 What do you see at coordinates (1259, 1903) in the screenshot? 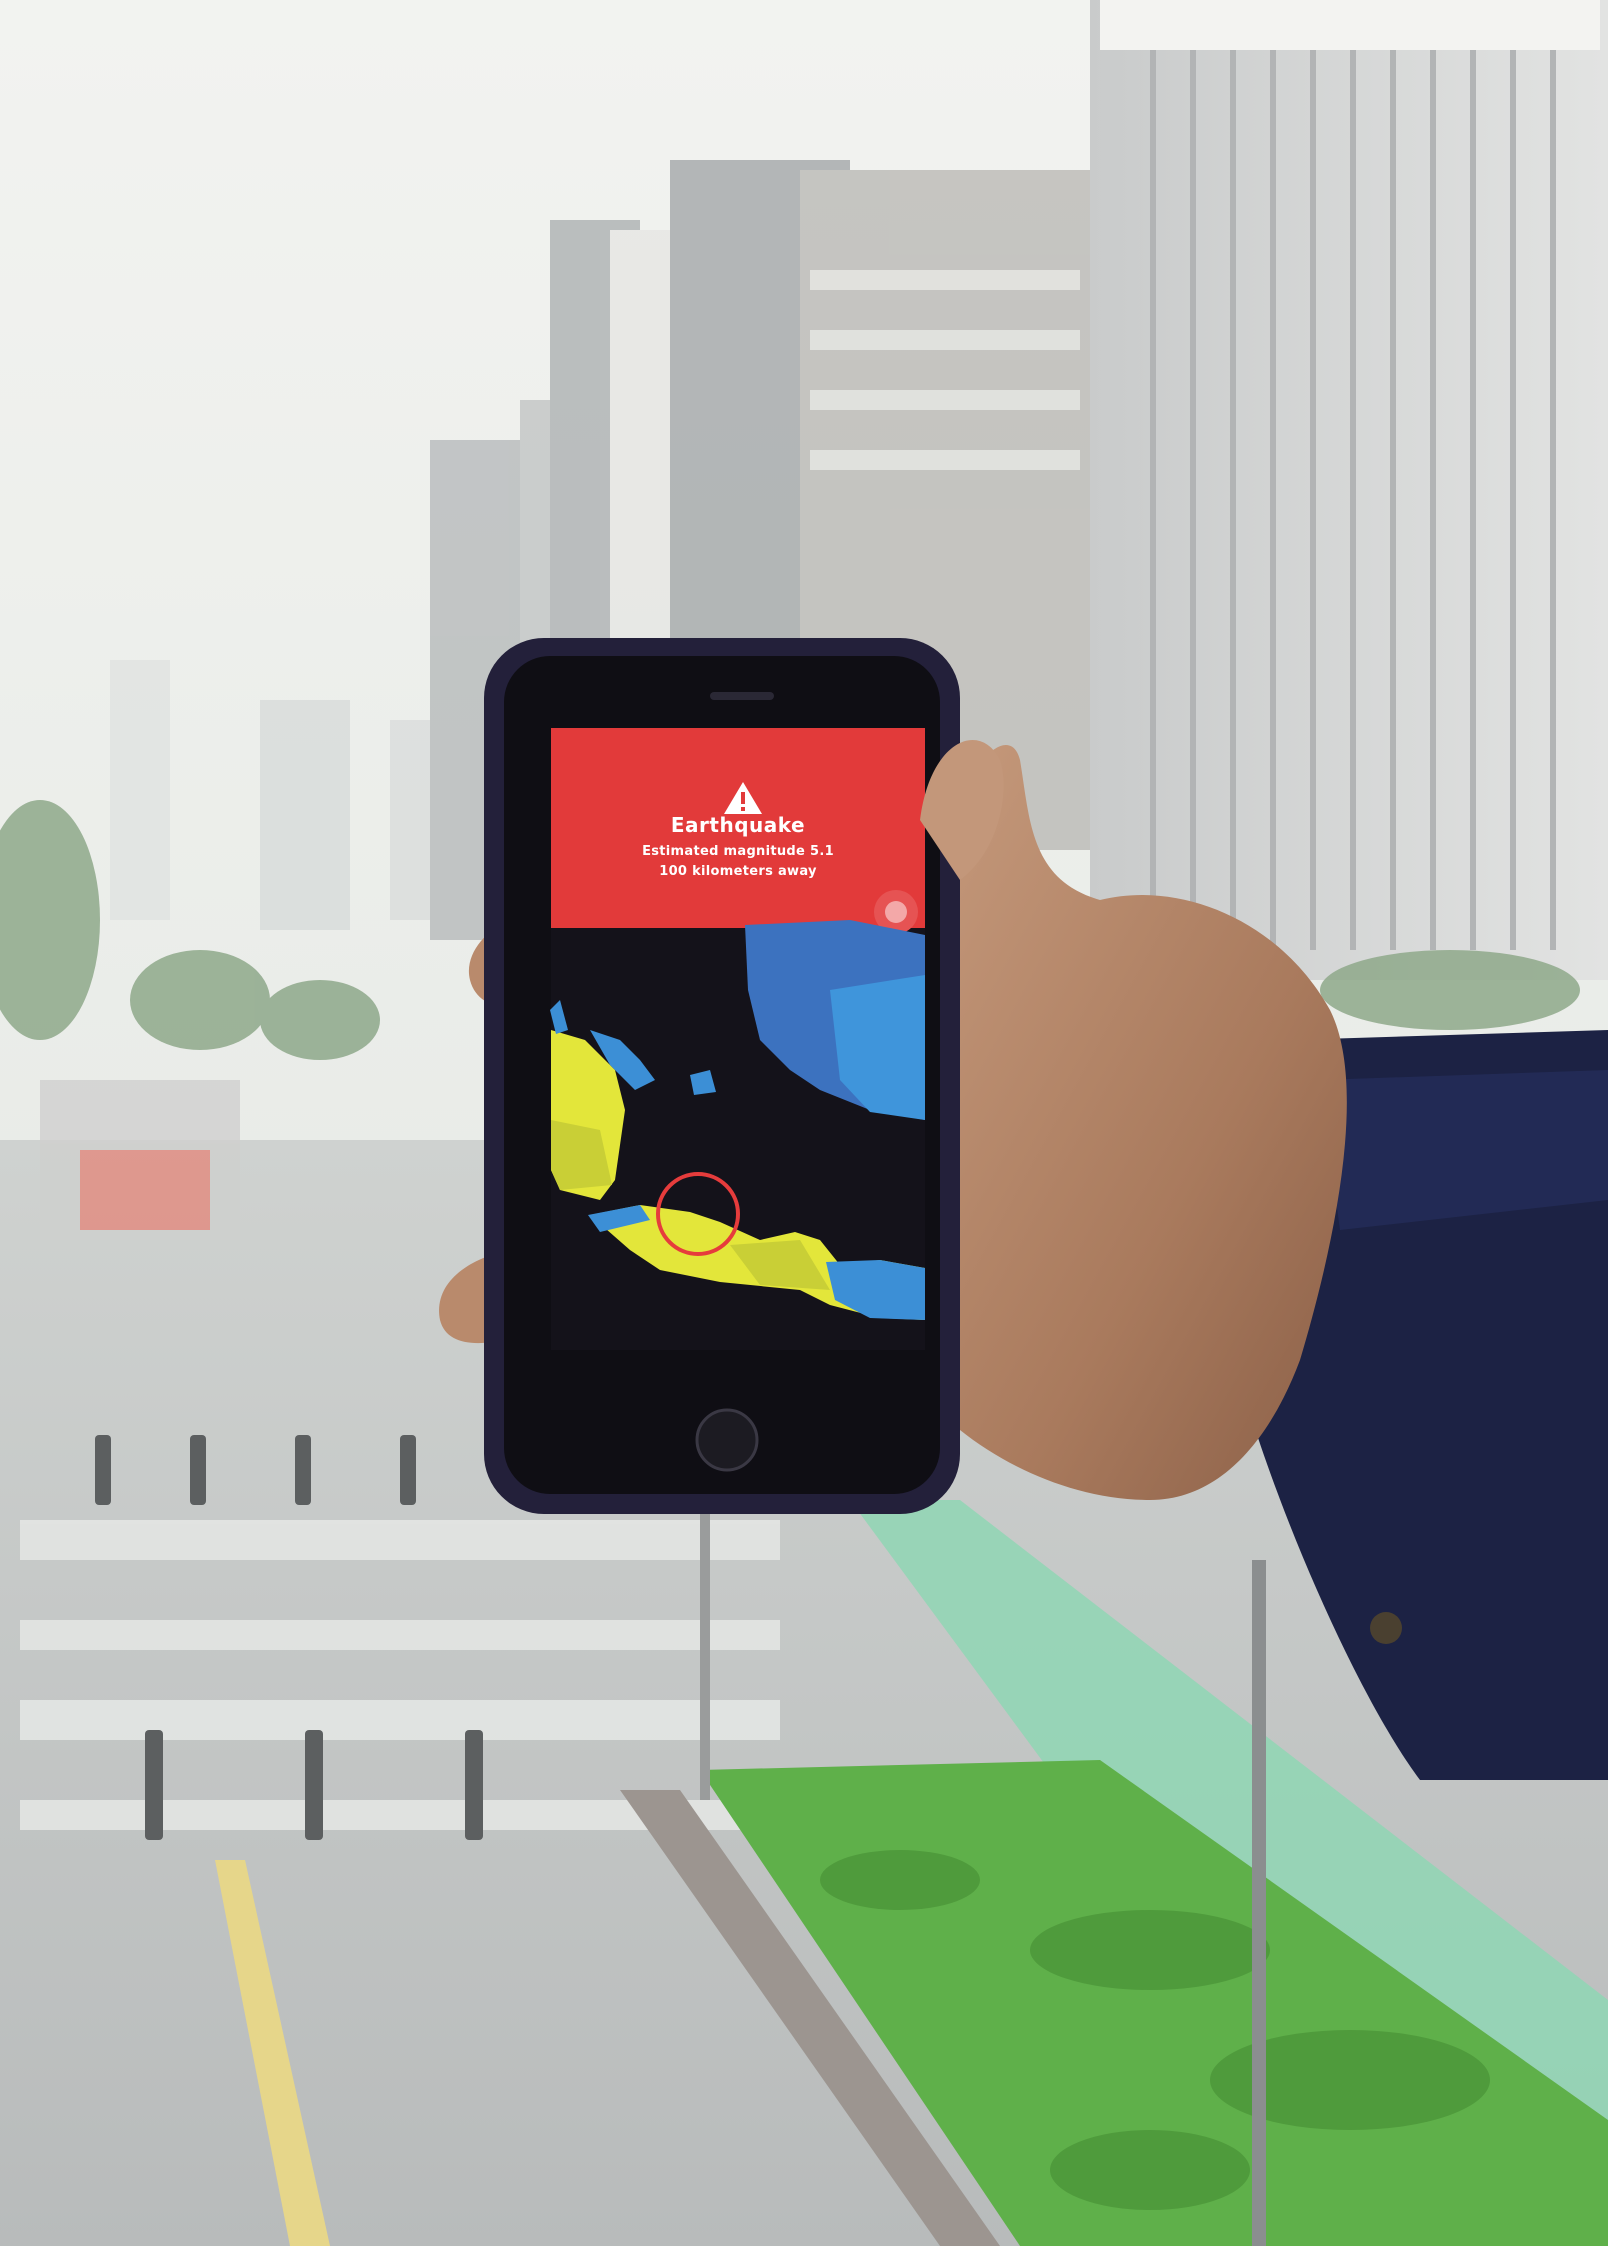
I see `light-pole` at bounding box center [1259, 1903].